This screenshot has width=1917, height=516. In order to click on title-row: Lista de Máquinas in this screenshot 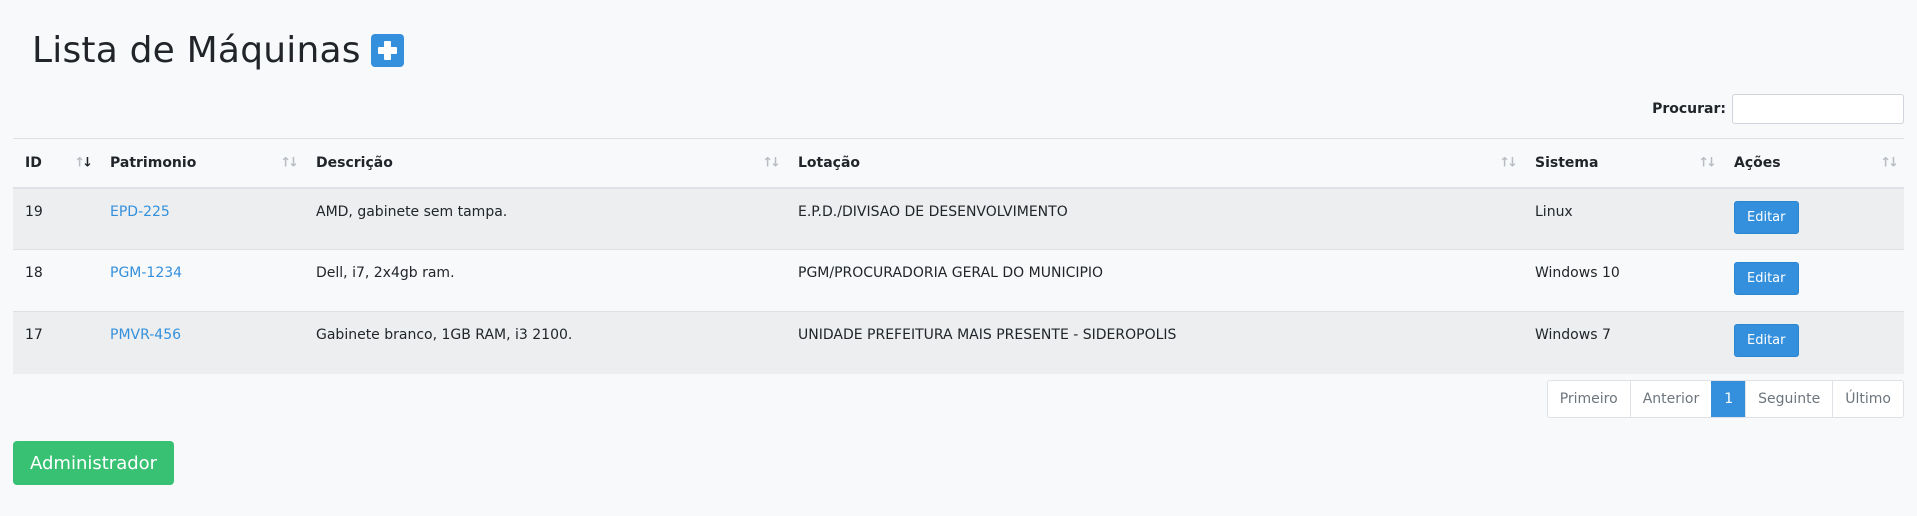, I will do `click(218, 50)`.